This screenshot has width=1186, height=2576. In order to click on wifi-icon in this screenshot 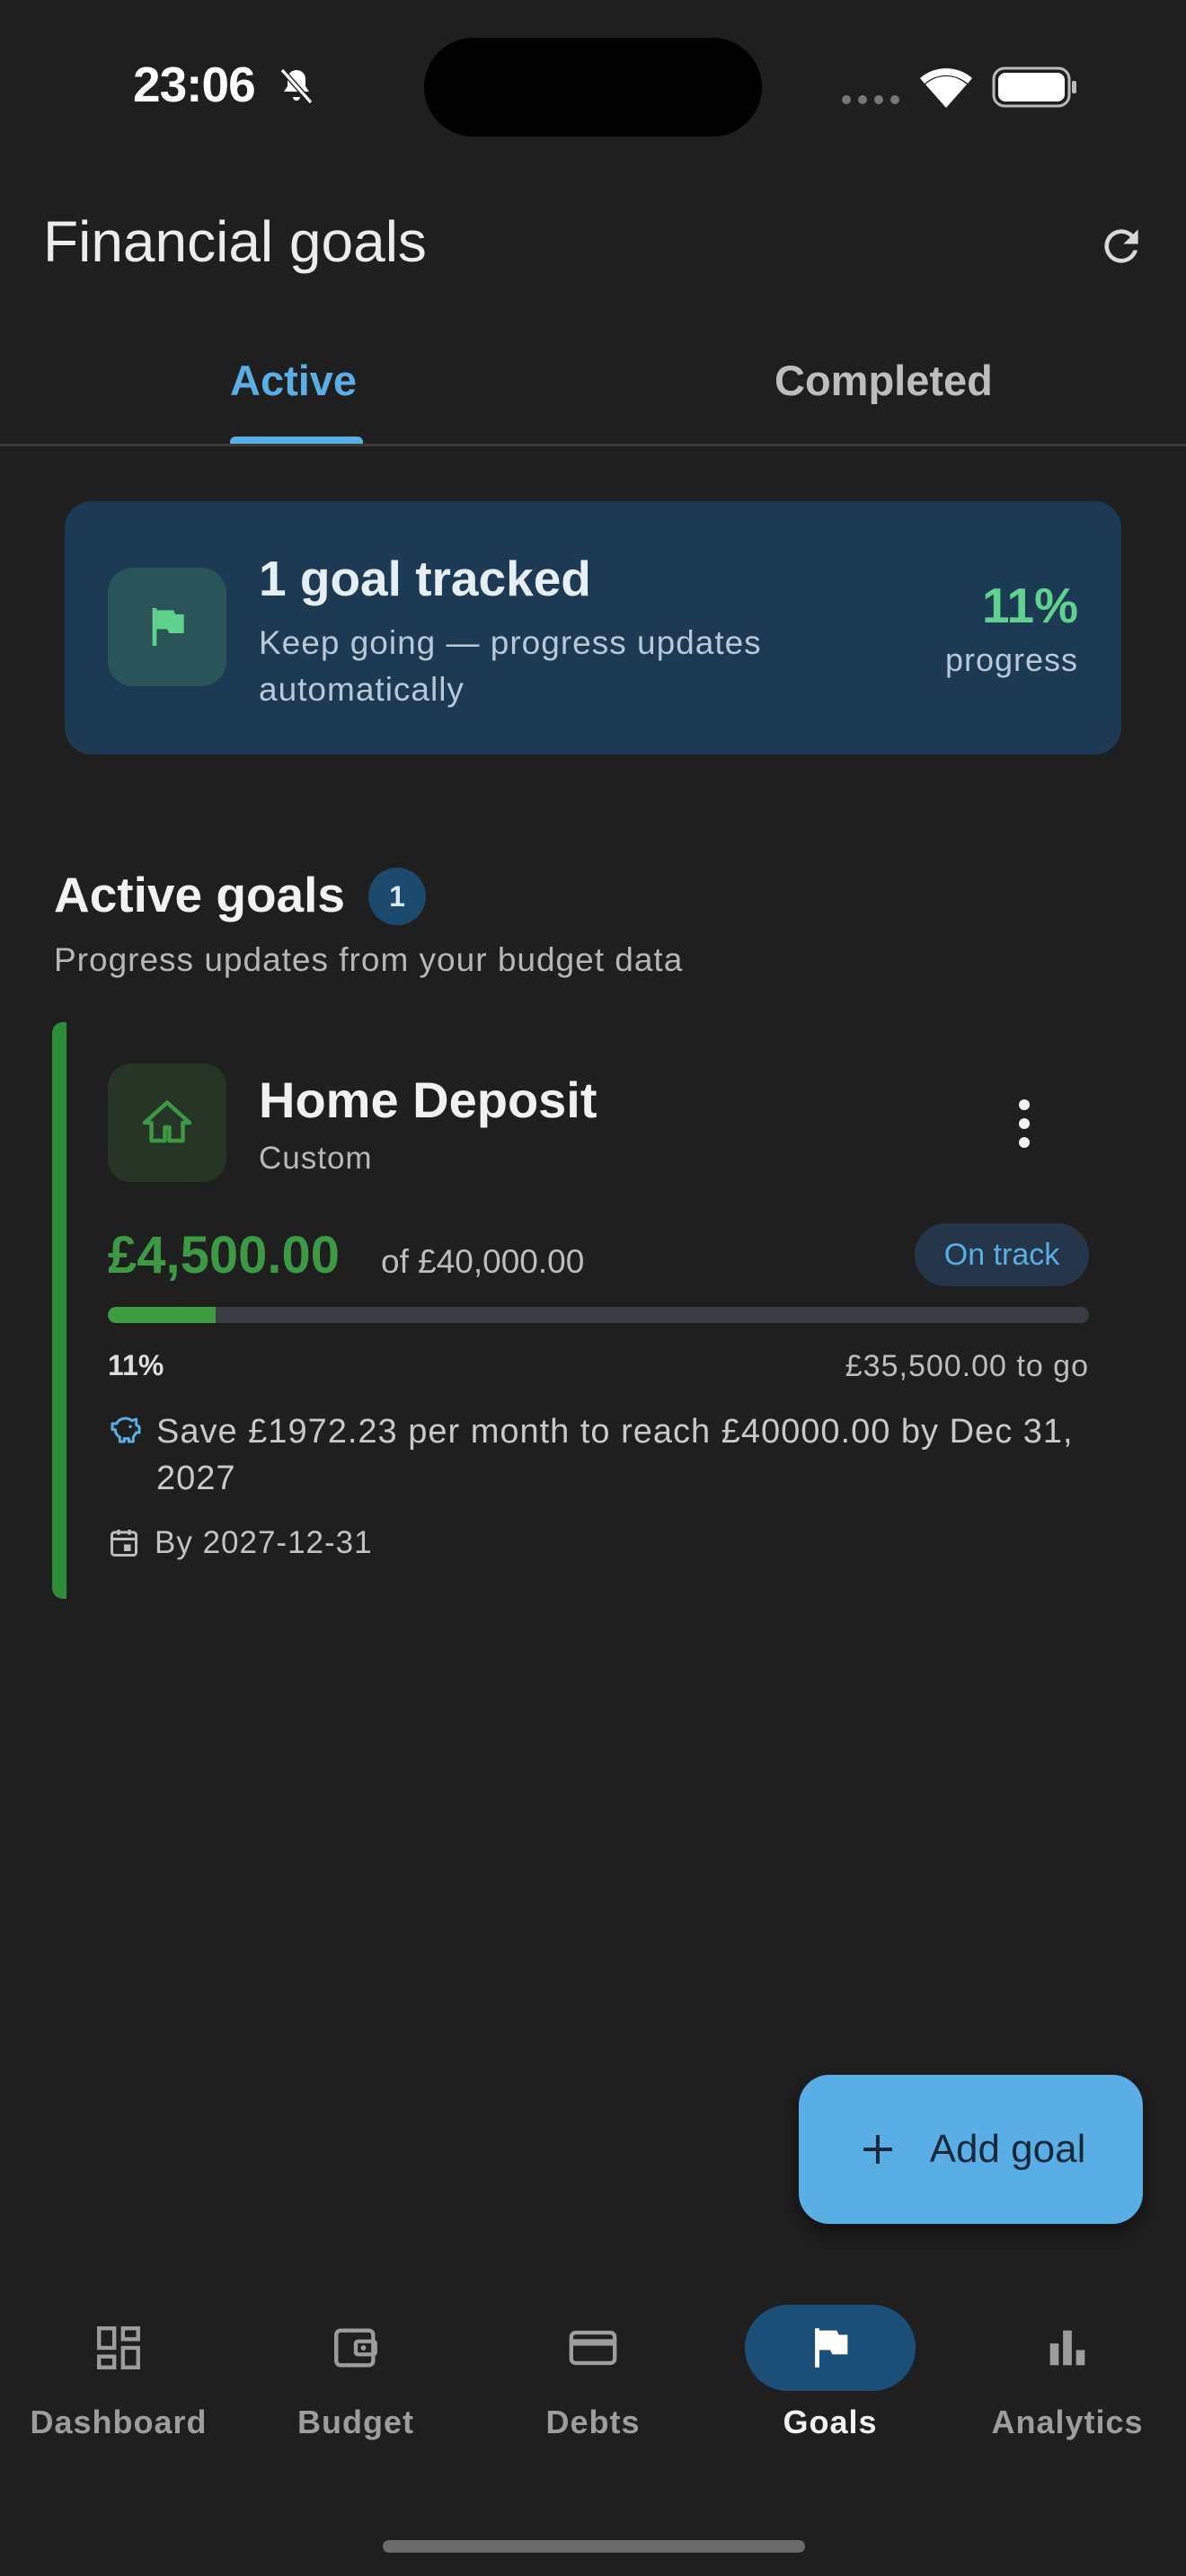, I will do `click(946, 87)`.